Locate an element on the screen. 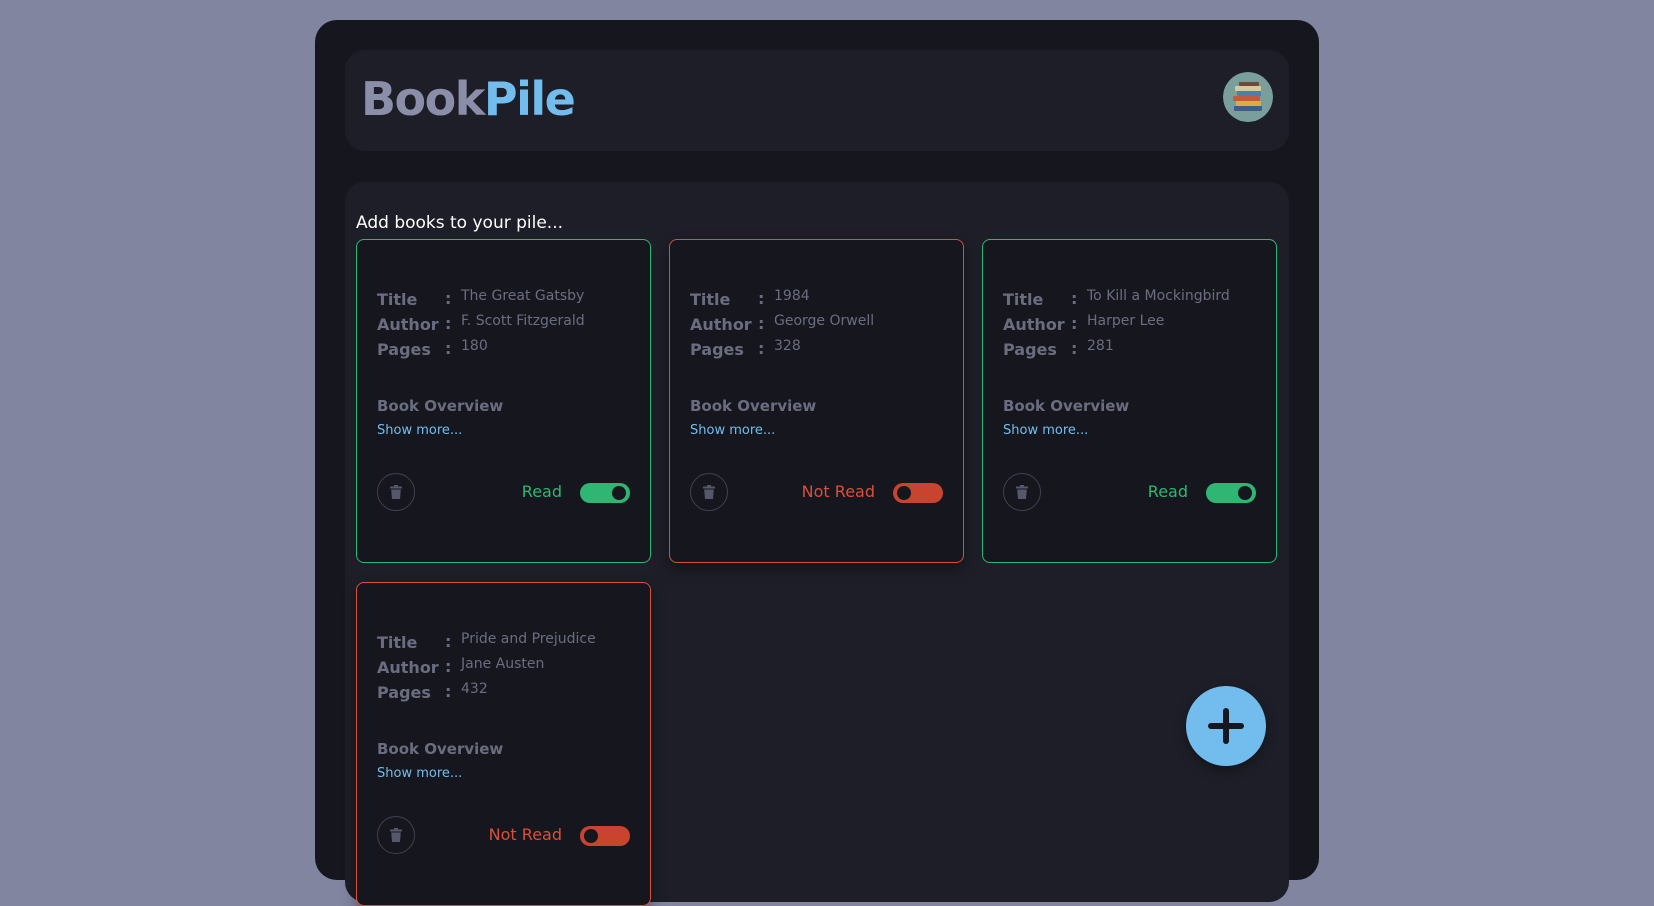  book-author: Jane Austen is located at coordinates (503, 664).